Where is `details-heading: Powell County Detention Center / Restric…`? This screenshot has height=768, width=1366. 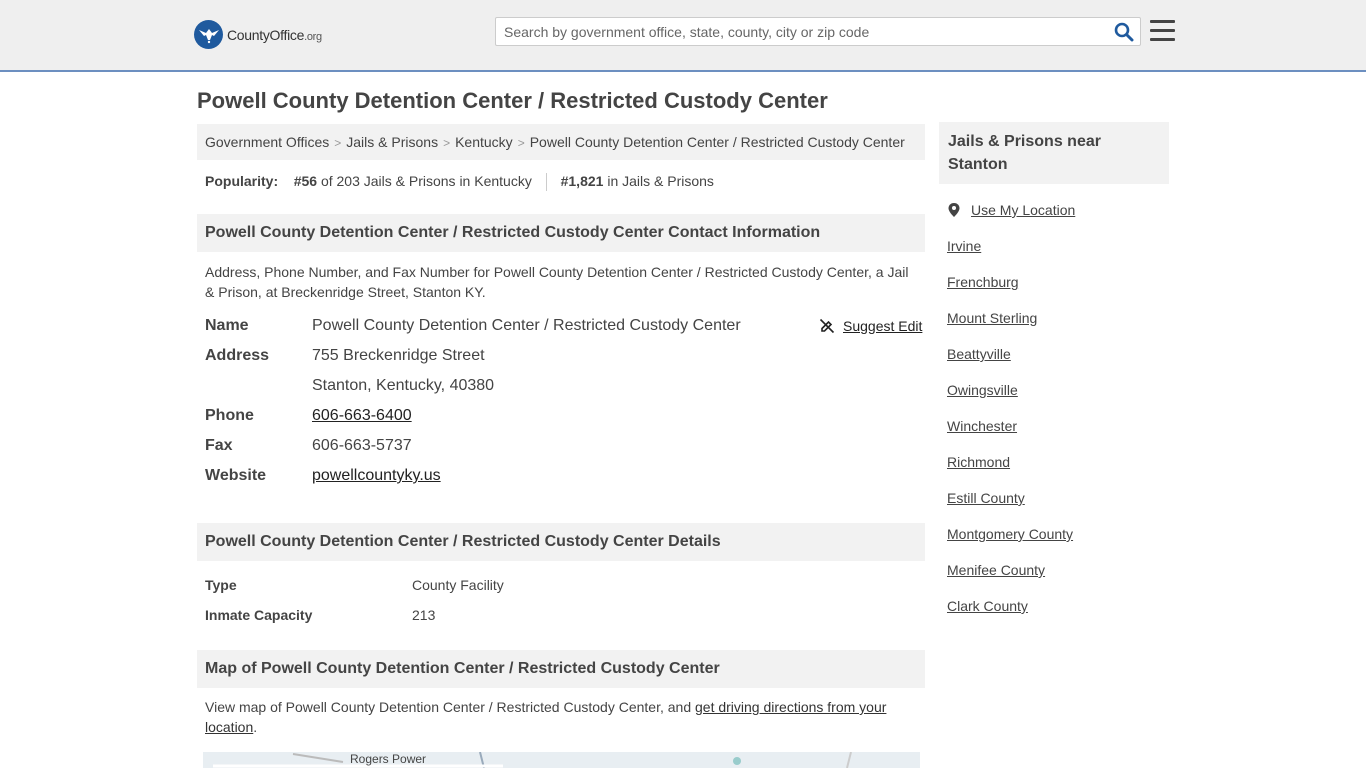 details-heading: Powell County Detention Center / Restric… is located at coordinates (561, 542).